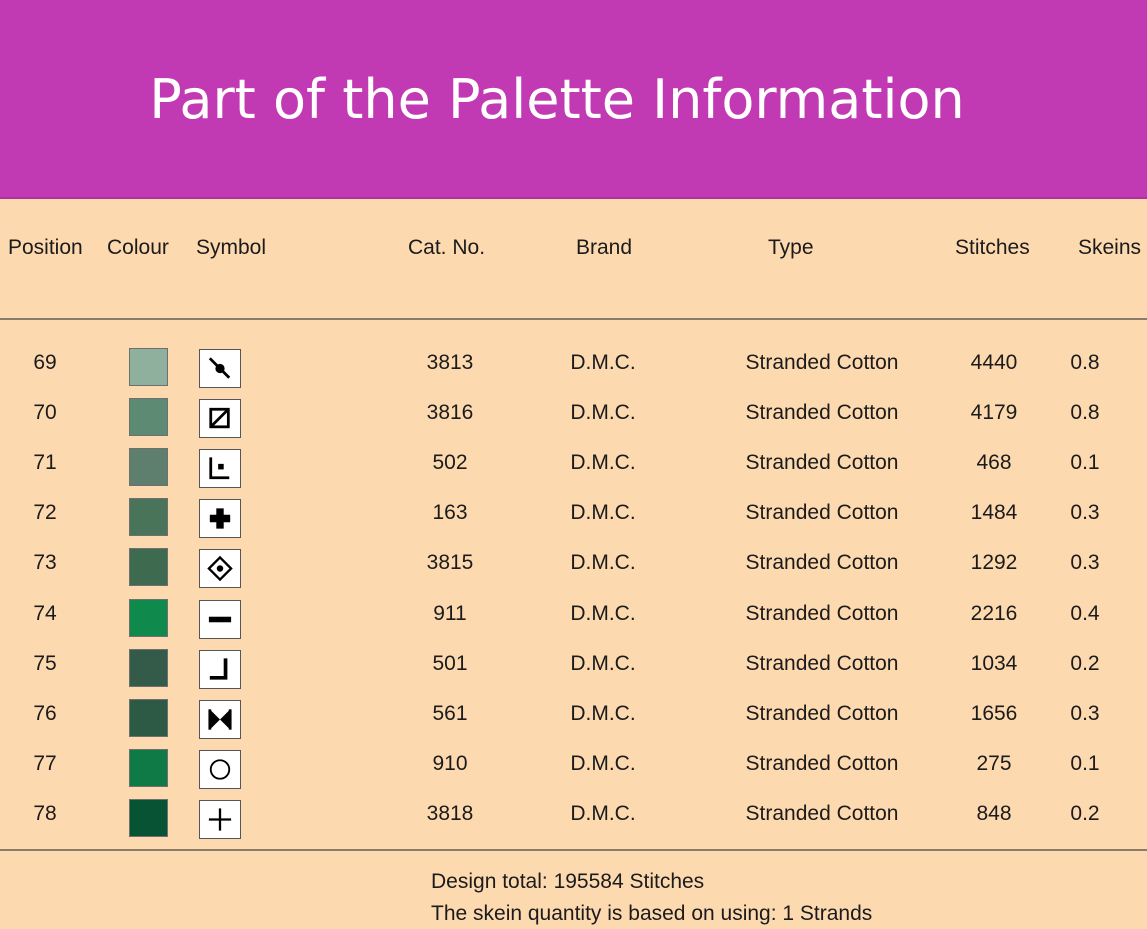 This screenshot has width=1147, height=929. I want to click on table-row: 78 3818 D.M.C. Stranded Cotton 848 0.2, so click(573, 823).